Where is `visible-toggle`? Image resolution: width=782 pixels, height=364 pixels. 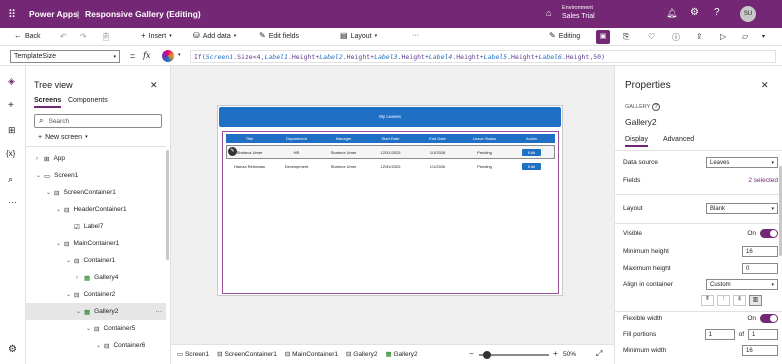 visible-toggle is located at coordinates (769, 233).